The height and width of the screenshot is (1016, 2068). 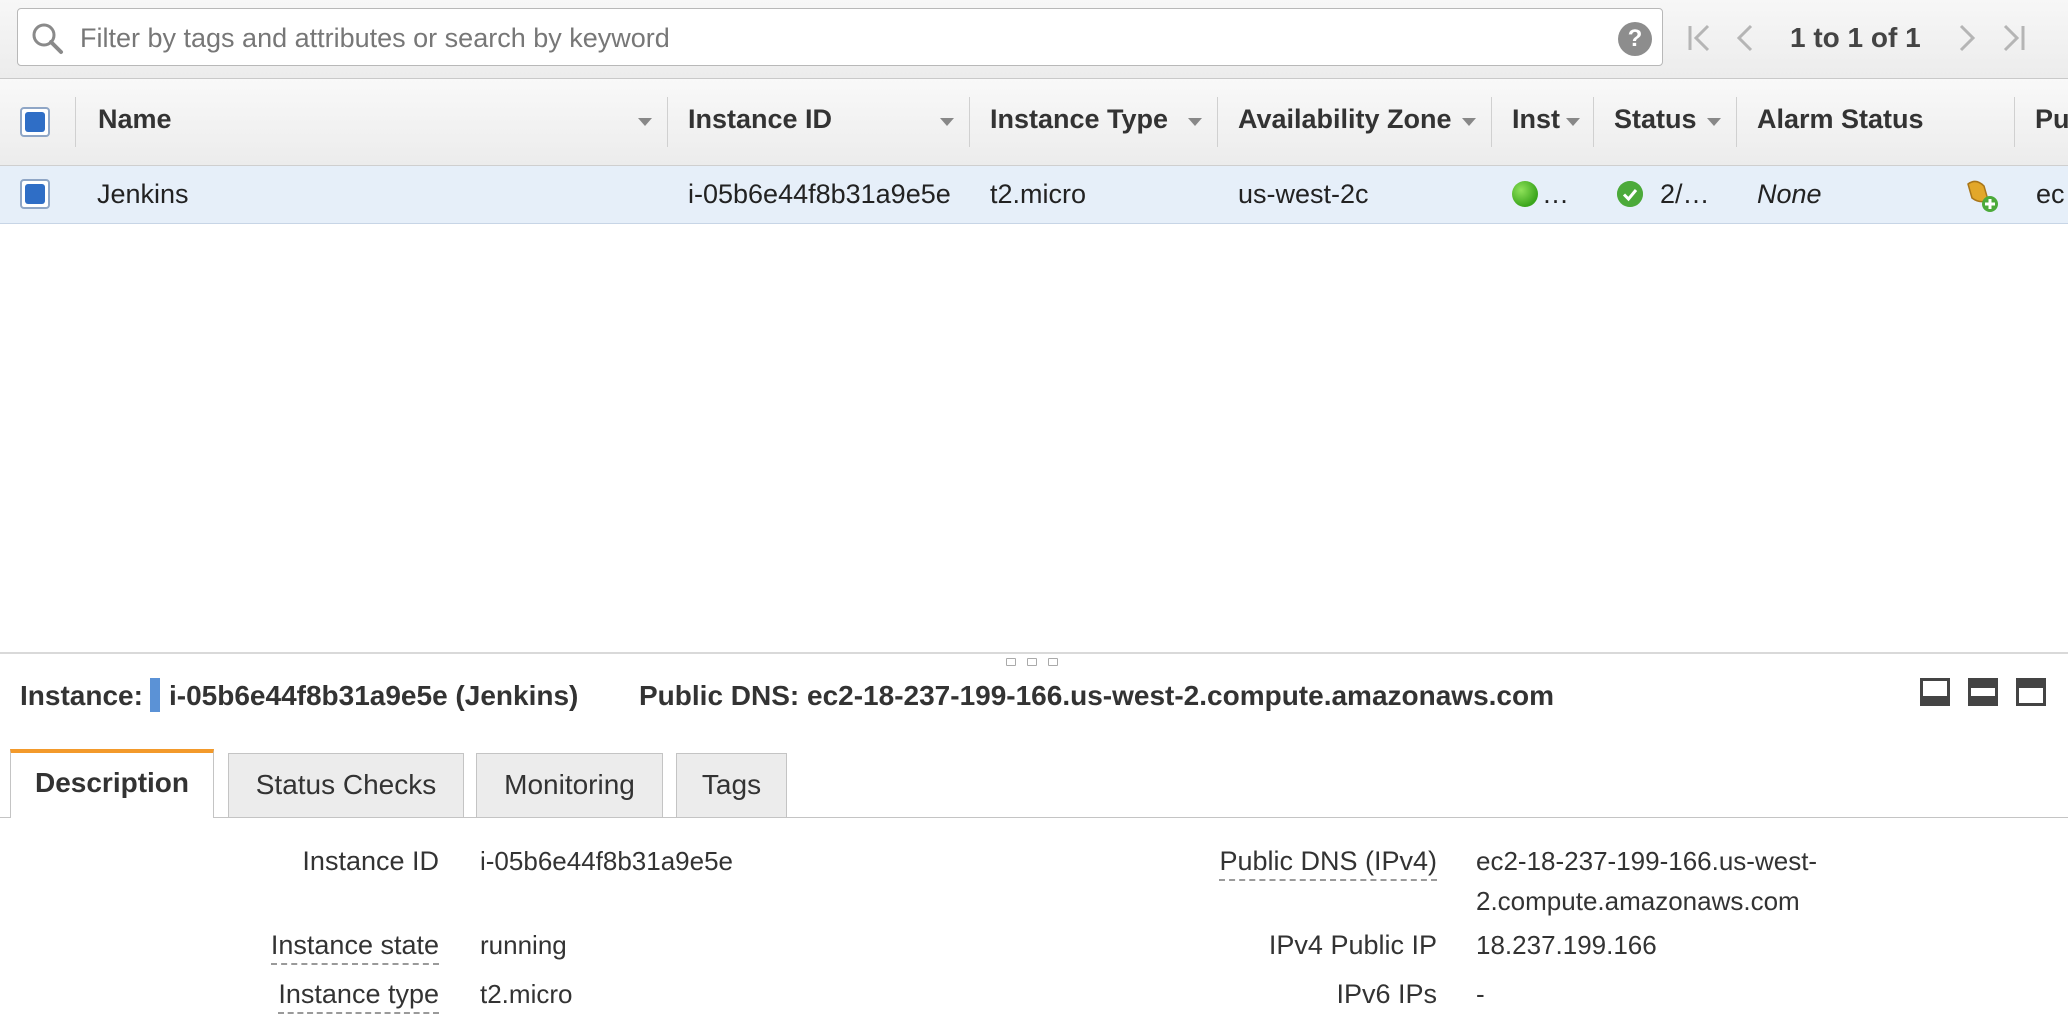 I want to click on column-header-name-label: Name, so click(x=135, y=119).